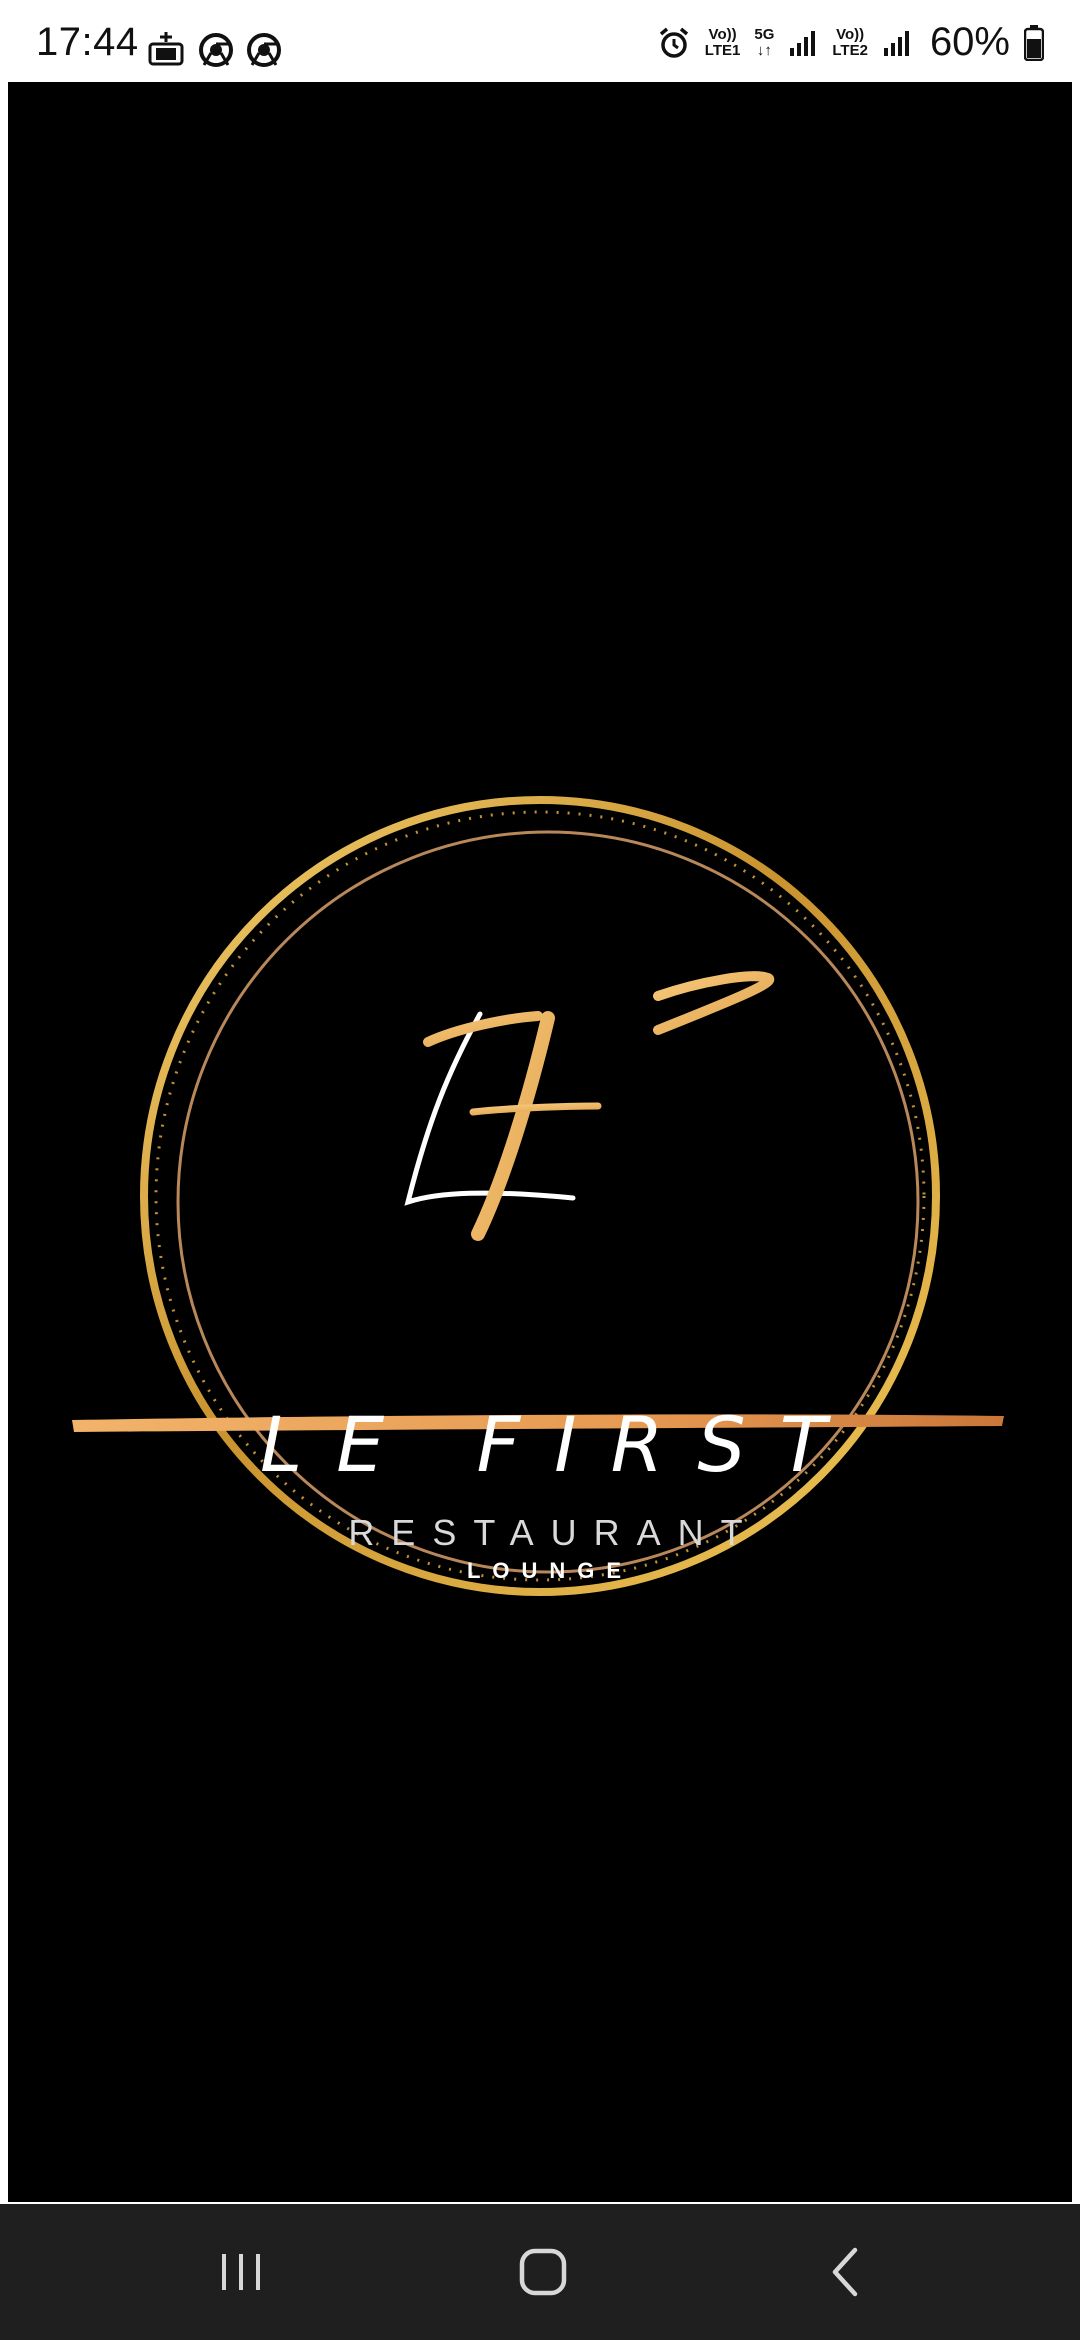  I want to click on signal-sim2-icon, so click(896, 43).